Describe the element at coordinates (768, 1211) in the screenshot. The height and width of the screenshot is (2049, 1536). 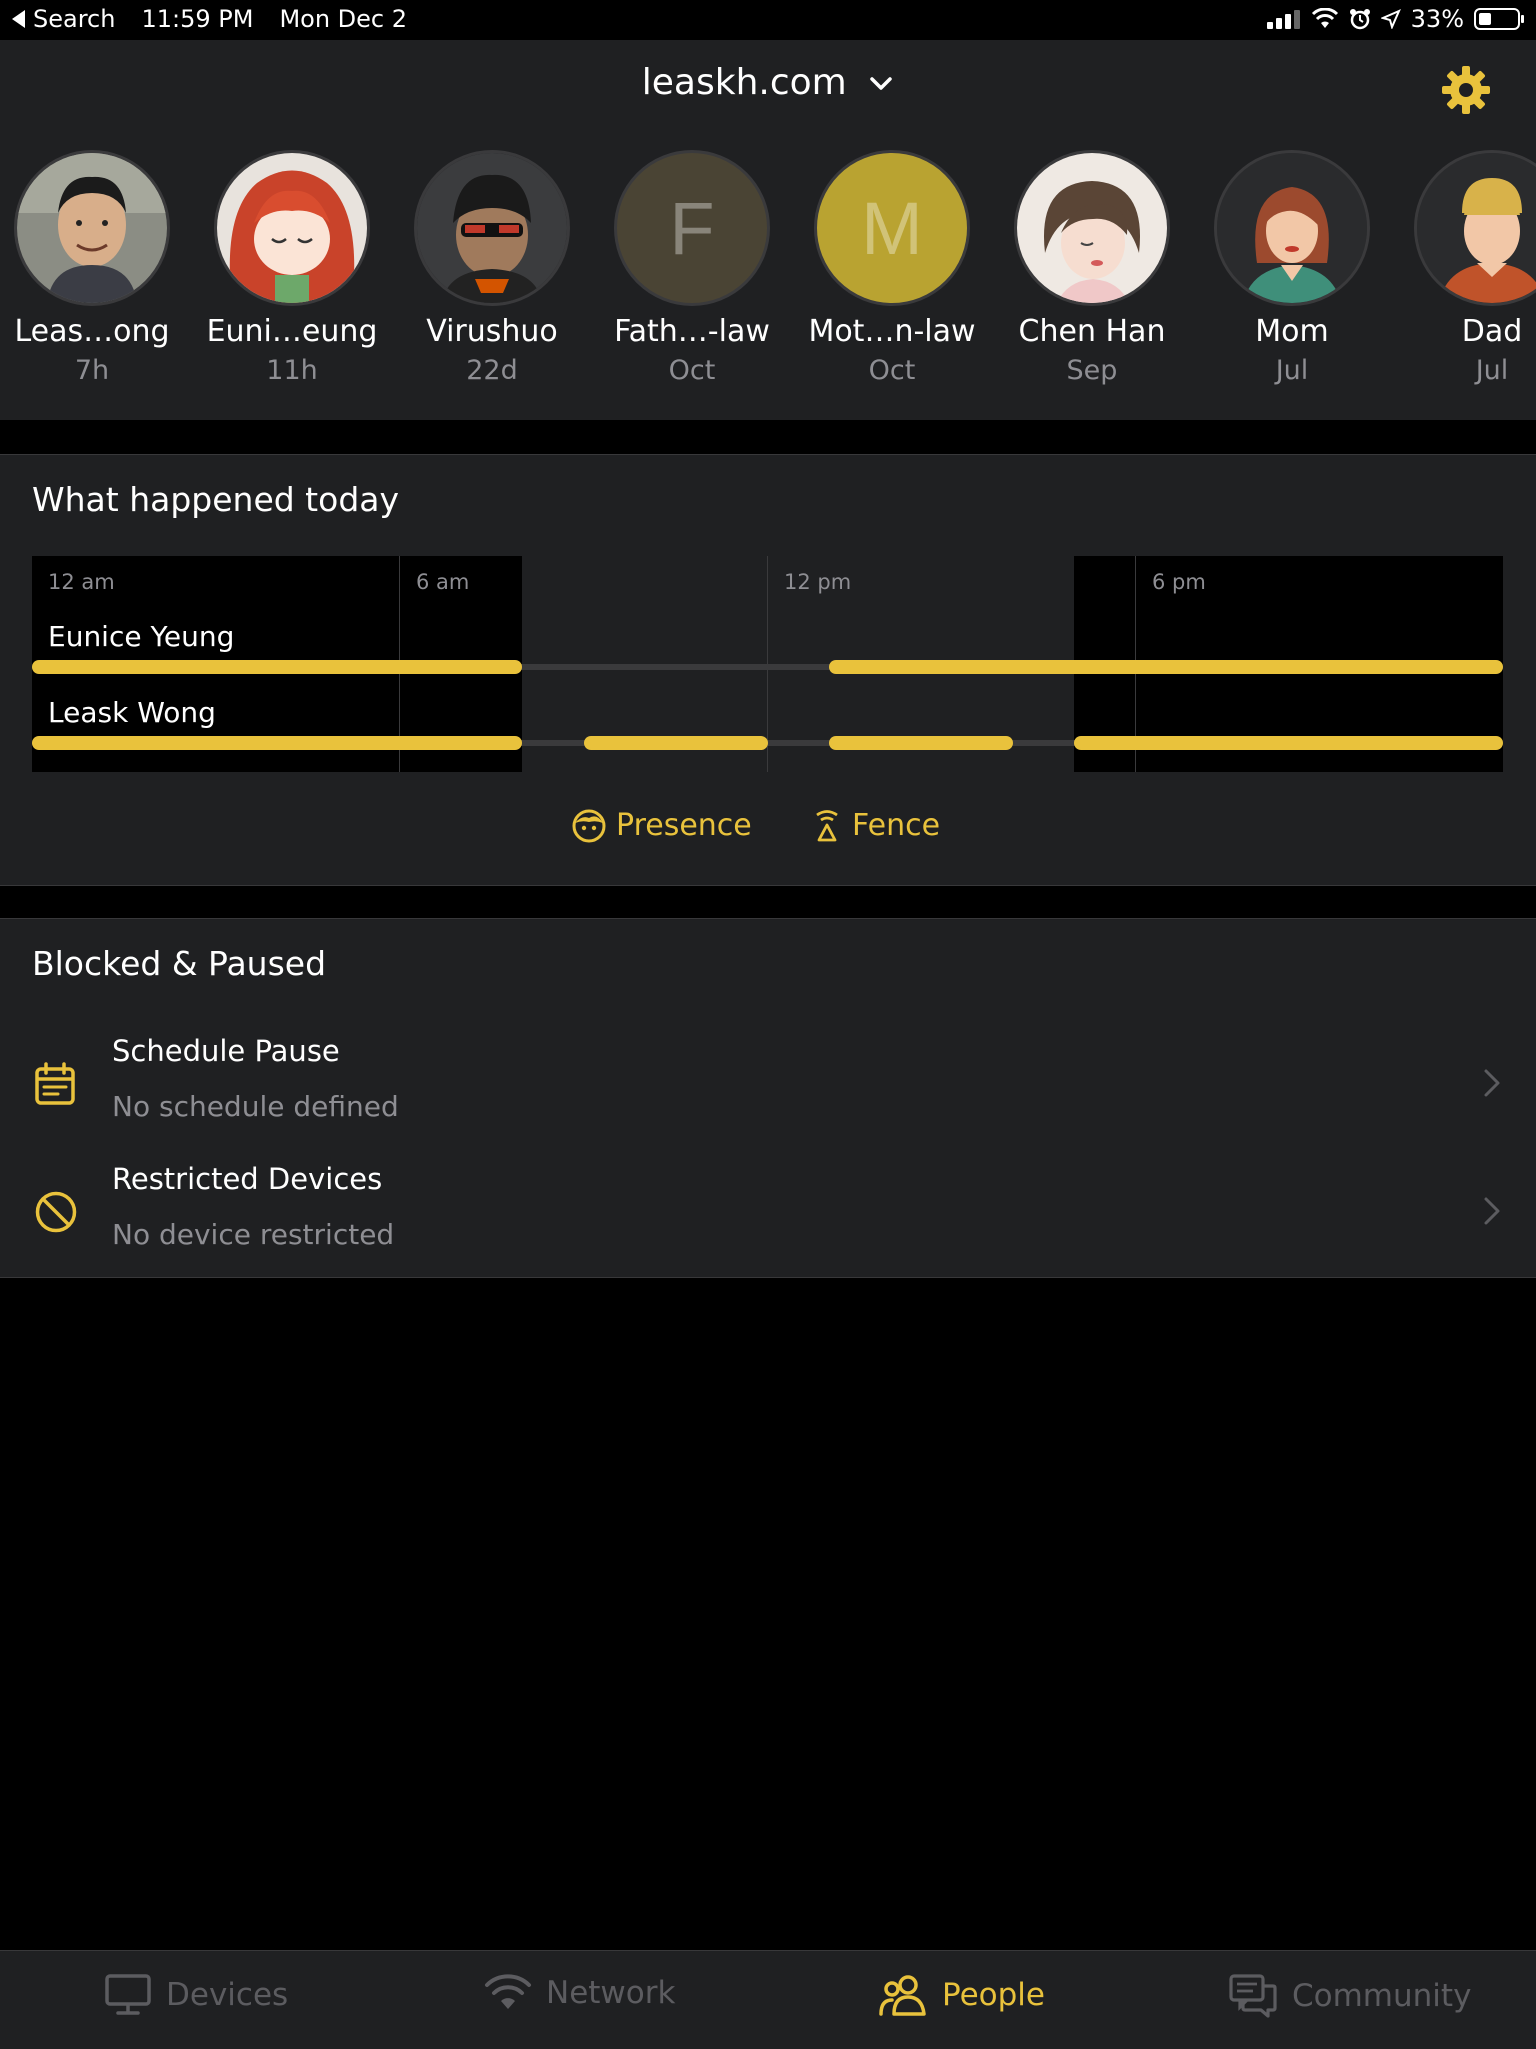
I see `restricted-devices-row: Restricted Devices No device restricted` at that location.